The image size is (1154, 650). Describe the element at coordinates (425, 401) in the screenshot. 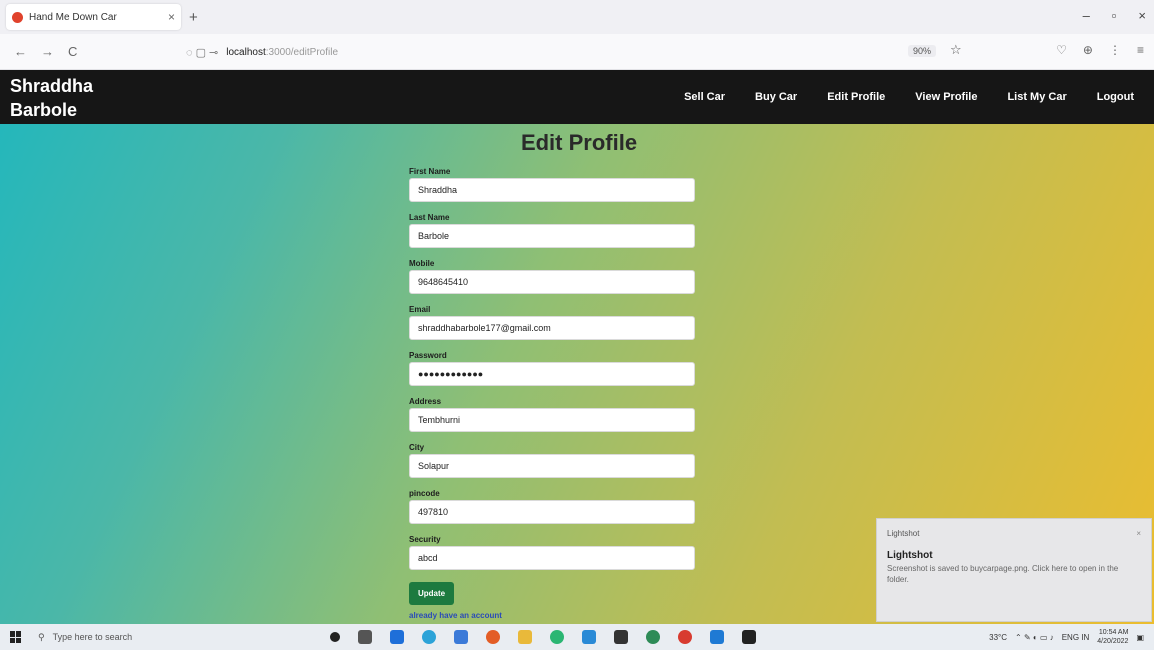

I see `label-address: Address` at that location.